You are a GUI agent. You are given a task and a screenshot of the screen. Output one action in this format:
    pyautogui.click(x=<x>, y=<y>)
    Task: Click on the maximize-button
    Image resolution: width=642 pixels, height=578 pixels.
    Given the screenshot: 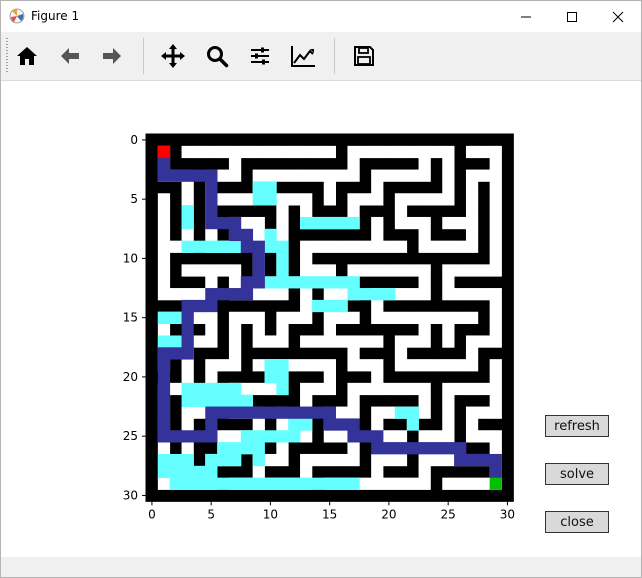 What is the action you would take?
    pyautogui.click(x=572, y=16)
    